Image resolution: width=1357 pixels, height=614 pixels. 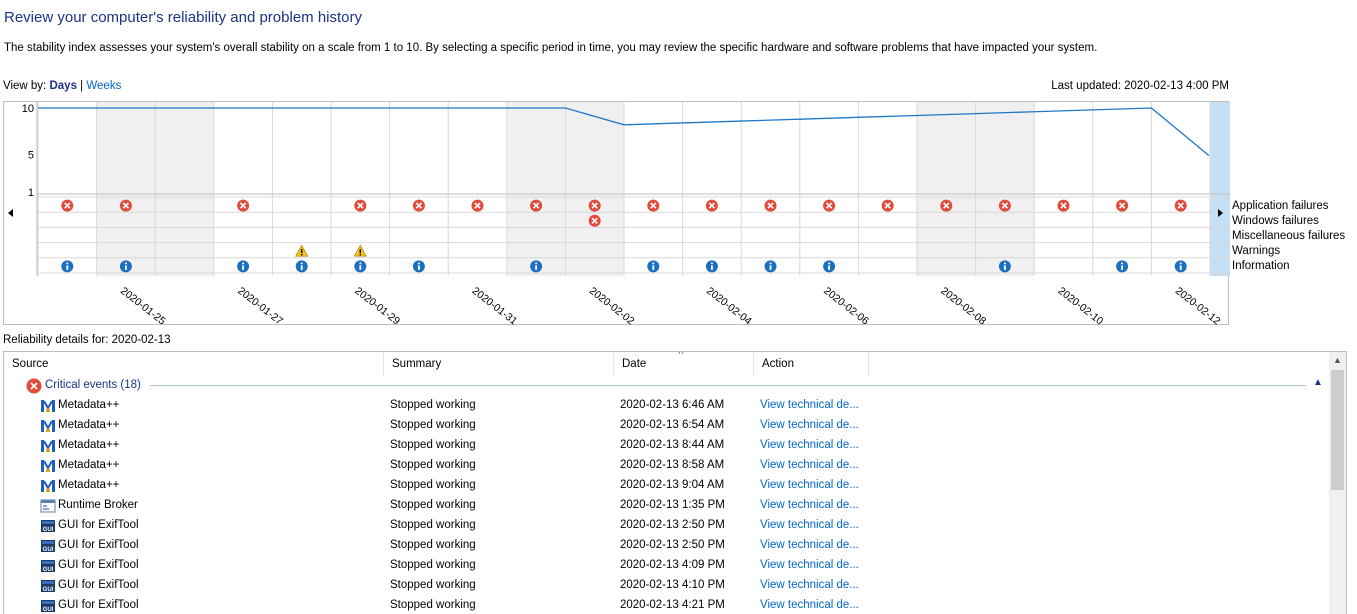 What do you see at coordinates (811, 364) in the screenshot?
I see `column-header-action: Action` at bounding box center [811, 364].